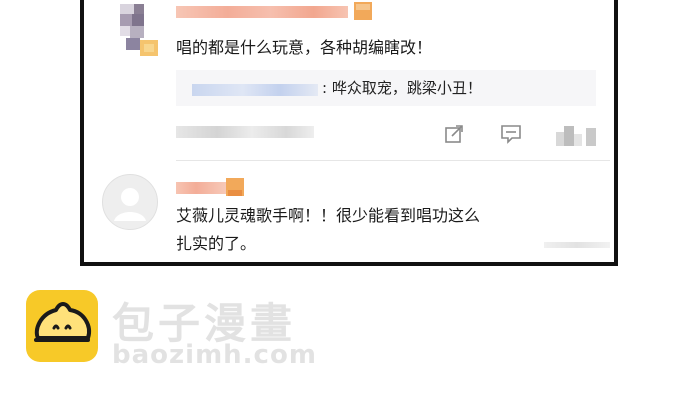  Describe the element at coordinates (511, 134) in the screenshot. I see `comment-icon` at that location.